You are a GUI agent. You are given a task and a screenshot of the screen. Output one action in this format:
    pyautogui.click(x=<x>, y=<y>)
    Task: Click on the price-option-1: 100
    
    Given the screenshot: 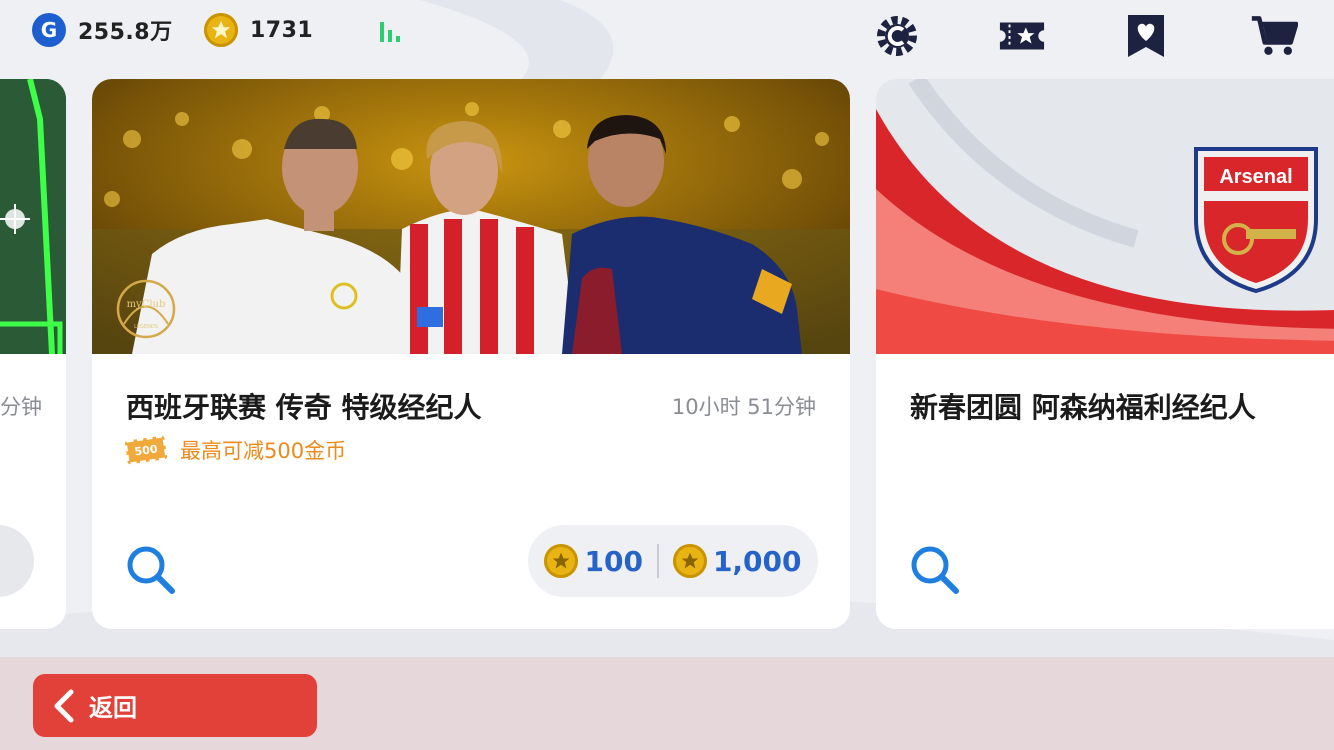 What is the action you would take?
    pyautogui.click(x=593, y=561)
    